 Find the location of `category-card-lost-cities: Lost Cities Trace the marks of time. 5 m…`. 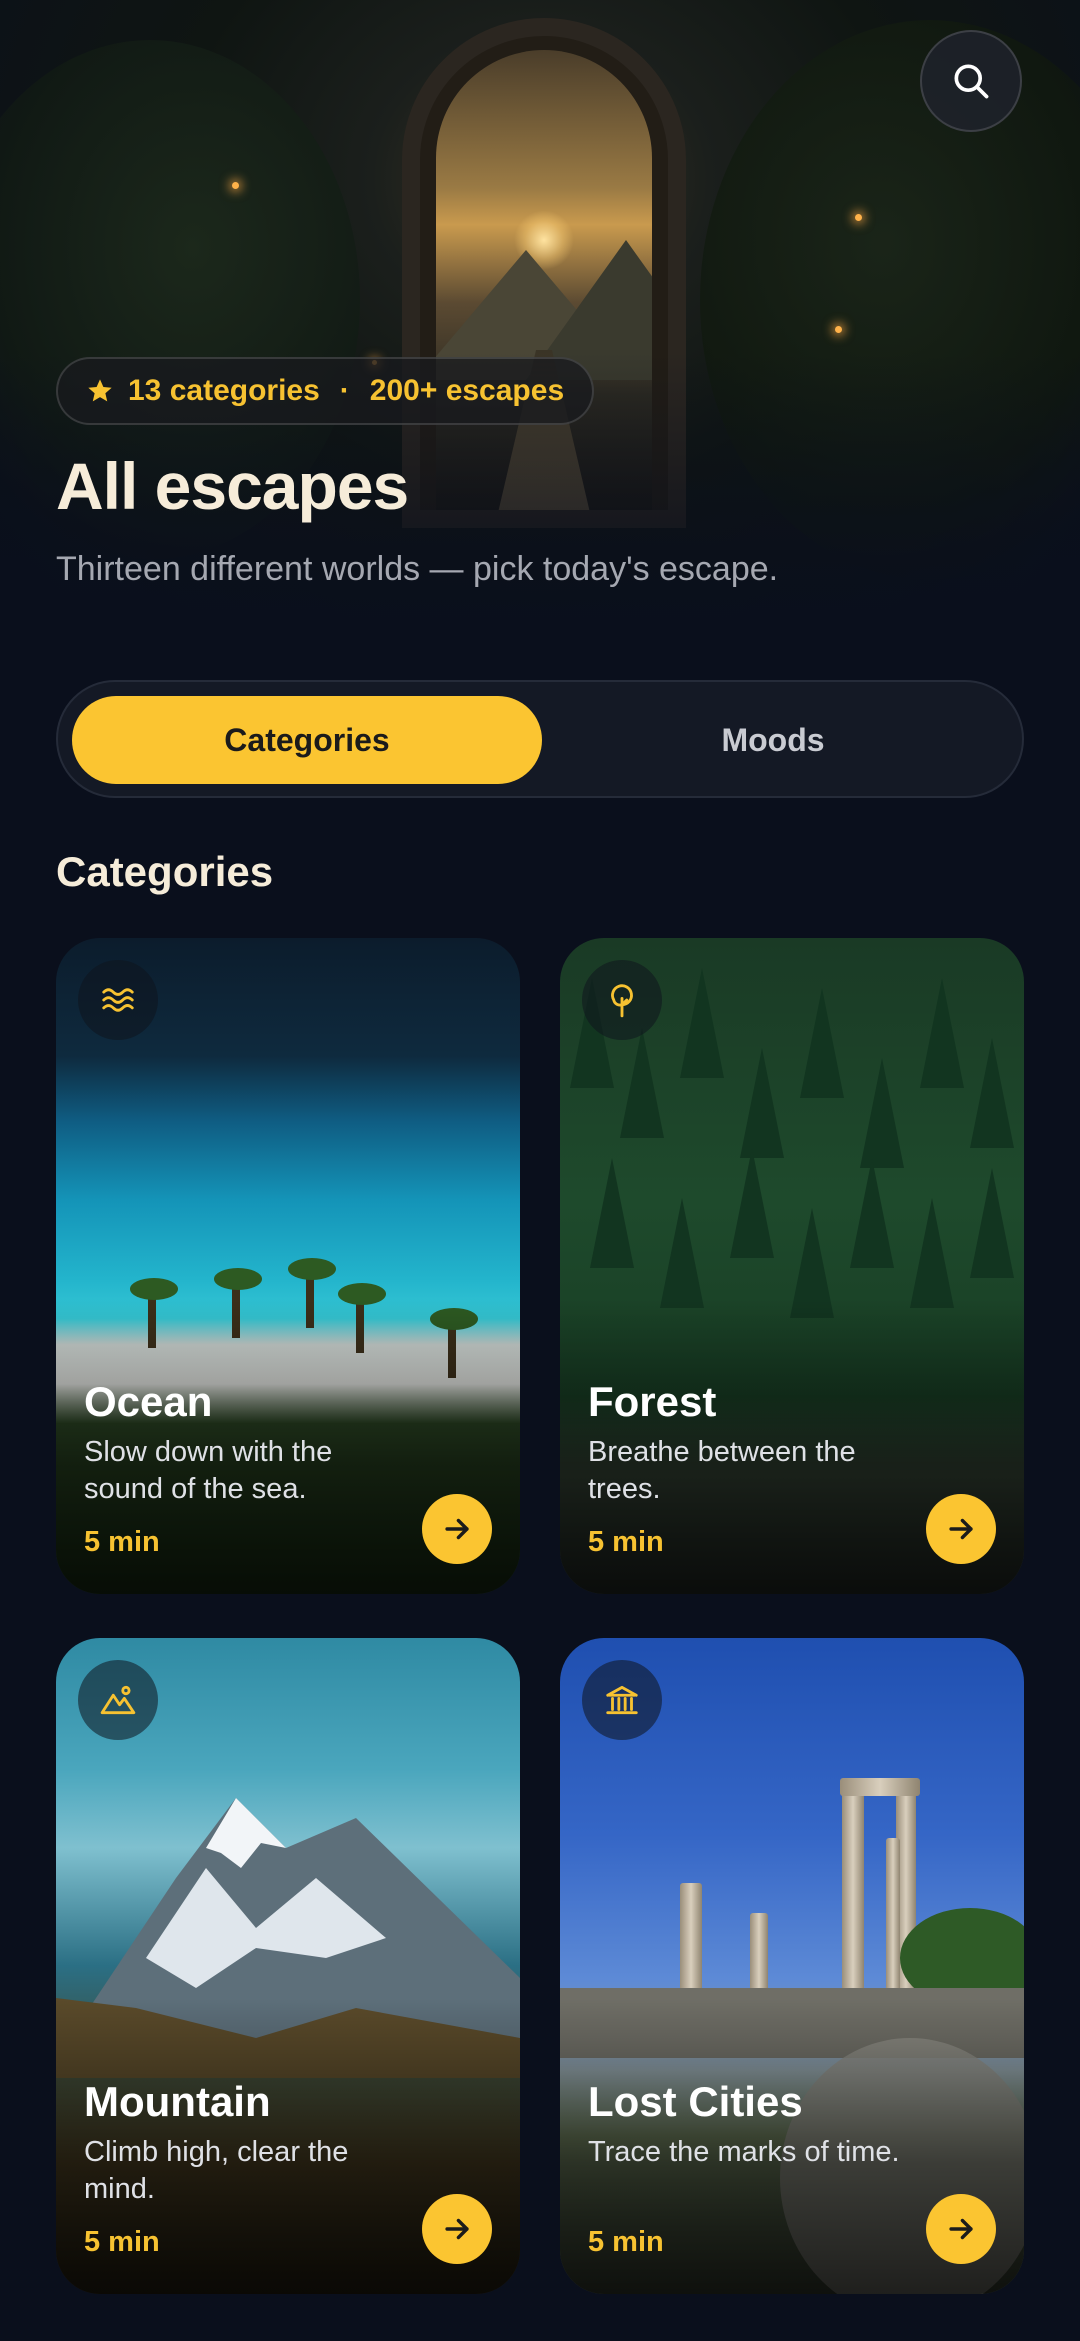

category-card-lost-cities: Lost Cities Trace the marks of time. 5 m… is located at coordinates (792, 1966).